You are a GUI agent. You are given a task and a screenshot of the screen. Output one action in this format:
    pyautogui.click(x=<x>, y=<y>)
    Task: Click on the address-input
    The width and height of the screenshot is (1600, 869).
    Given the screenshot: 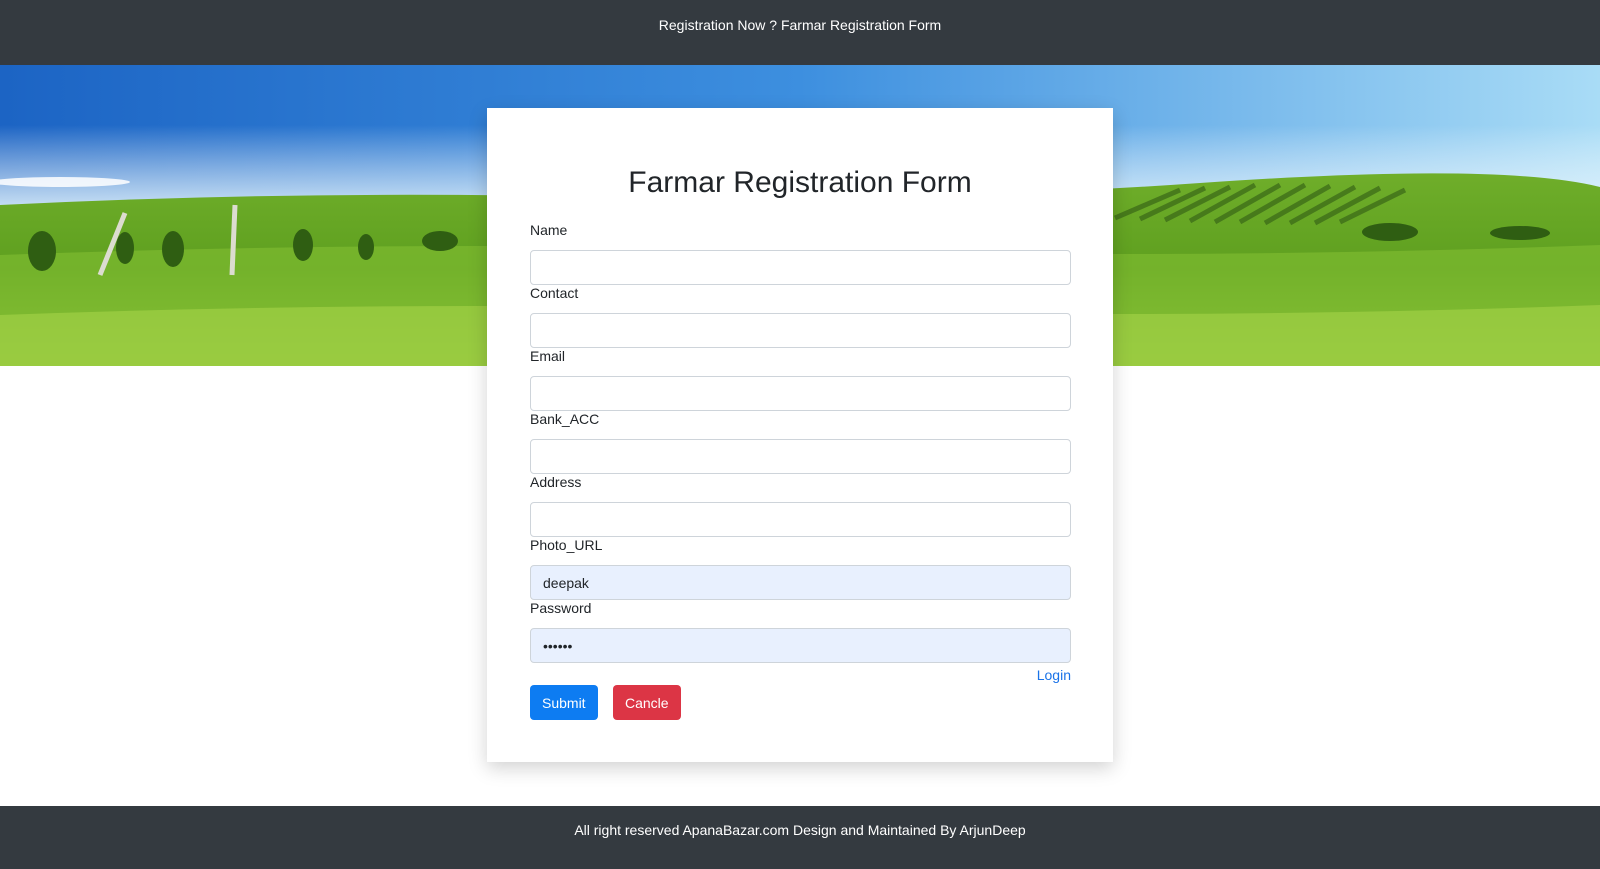 What is the action you would take?
    pyautogui.click(x=800, y=519)
    